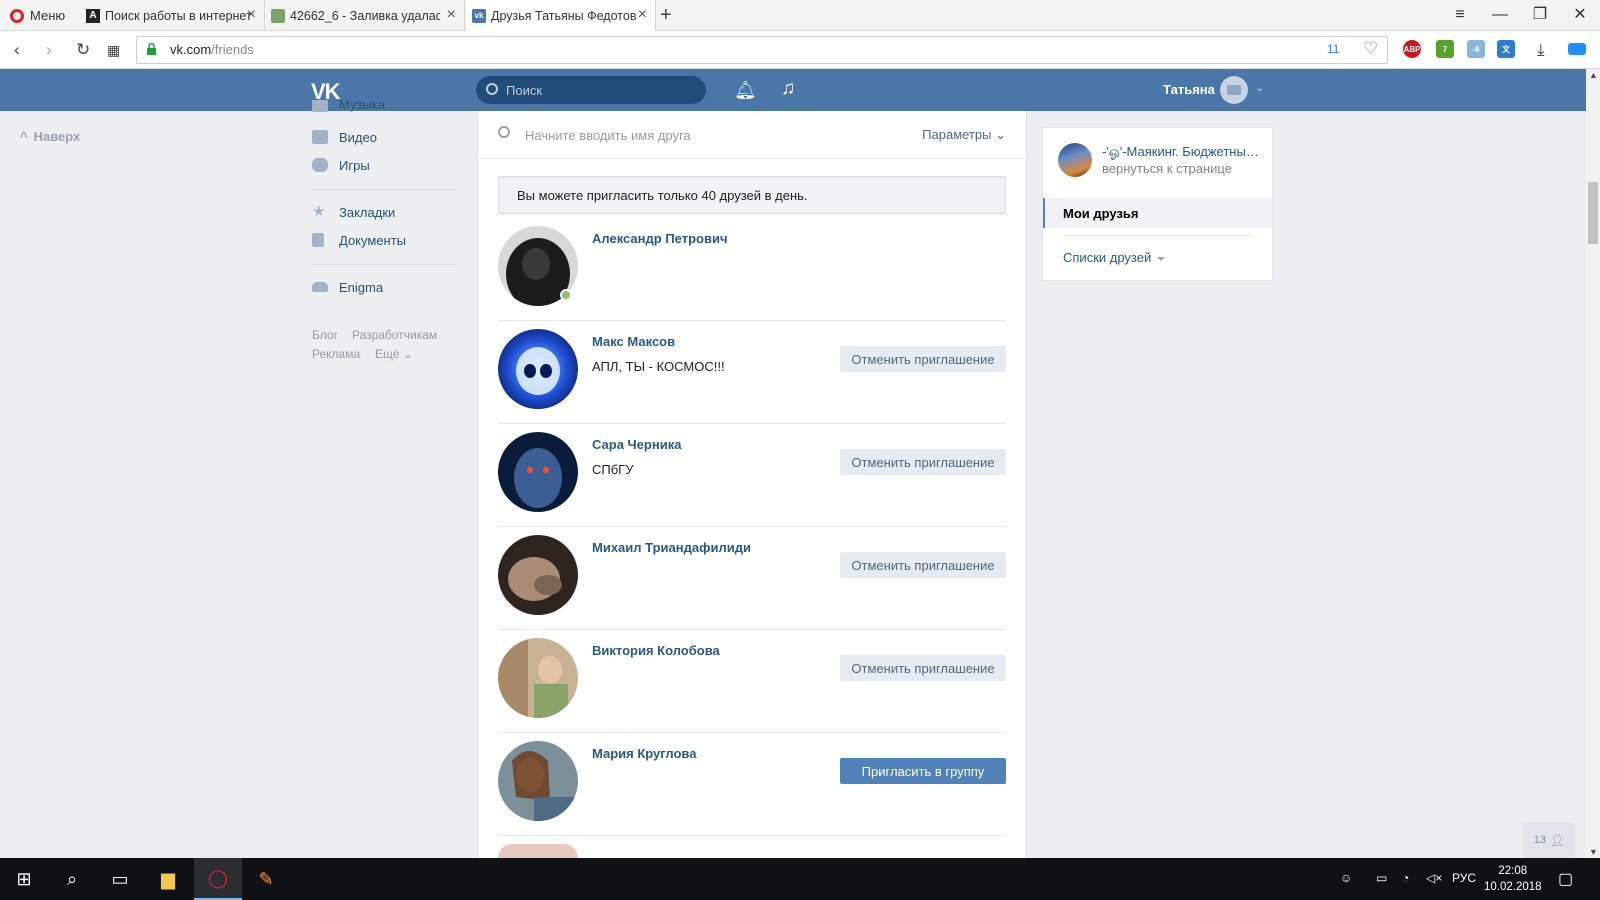 Image resolution: width=1600 pixels, height=900 pixels. What do you see at coordinates (964, 135) in the screenshot?
I see `parameters-dropdown: Параметры ⌄` at bounding box center [964, 135].